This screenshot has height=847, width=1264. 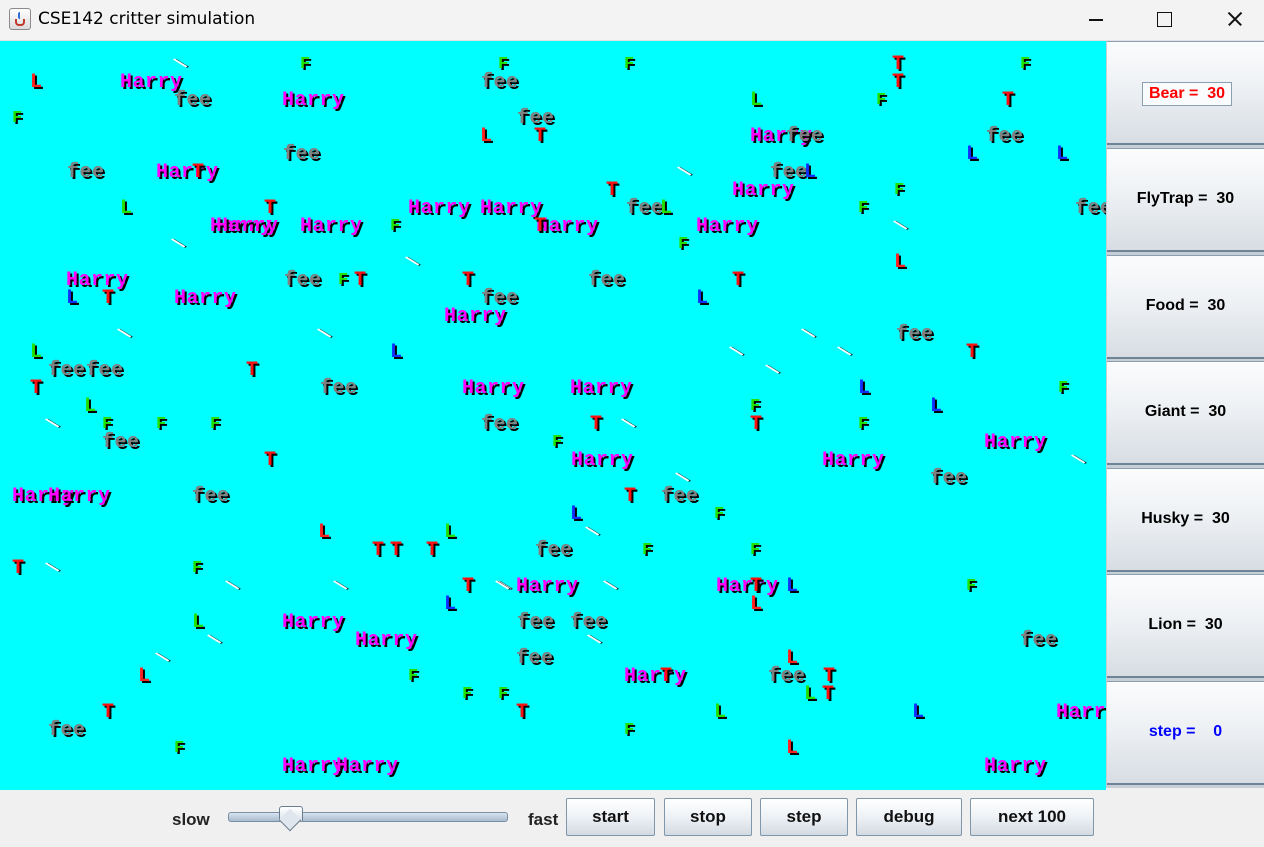 What do you see at coordinates (1231, 20) in the screenshot?
I see `close-button` at bounding box center [1231, 20].